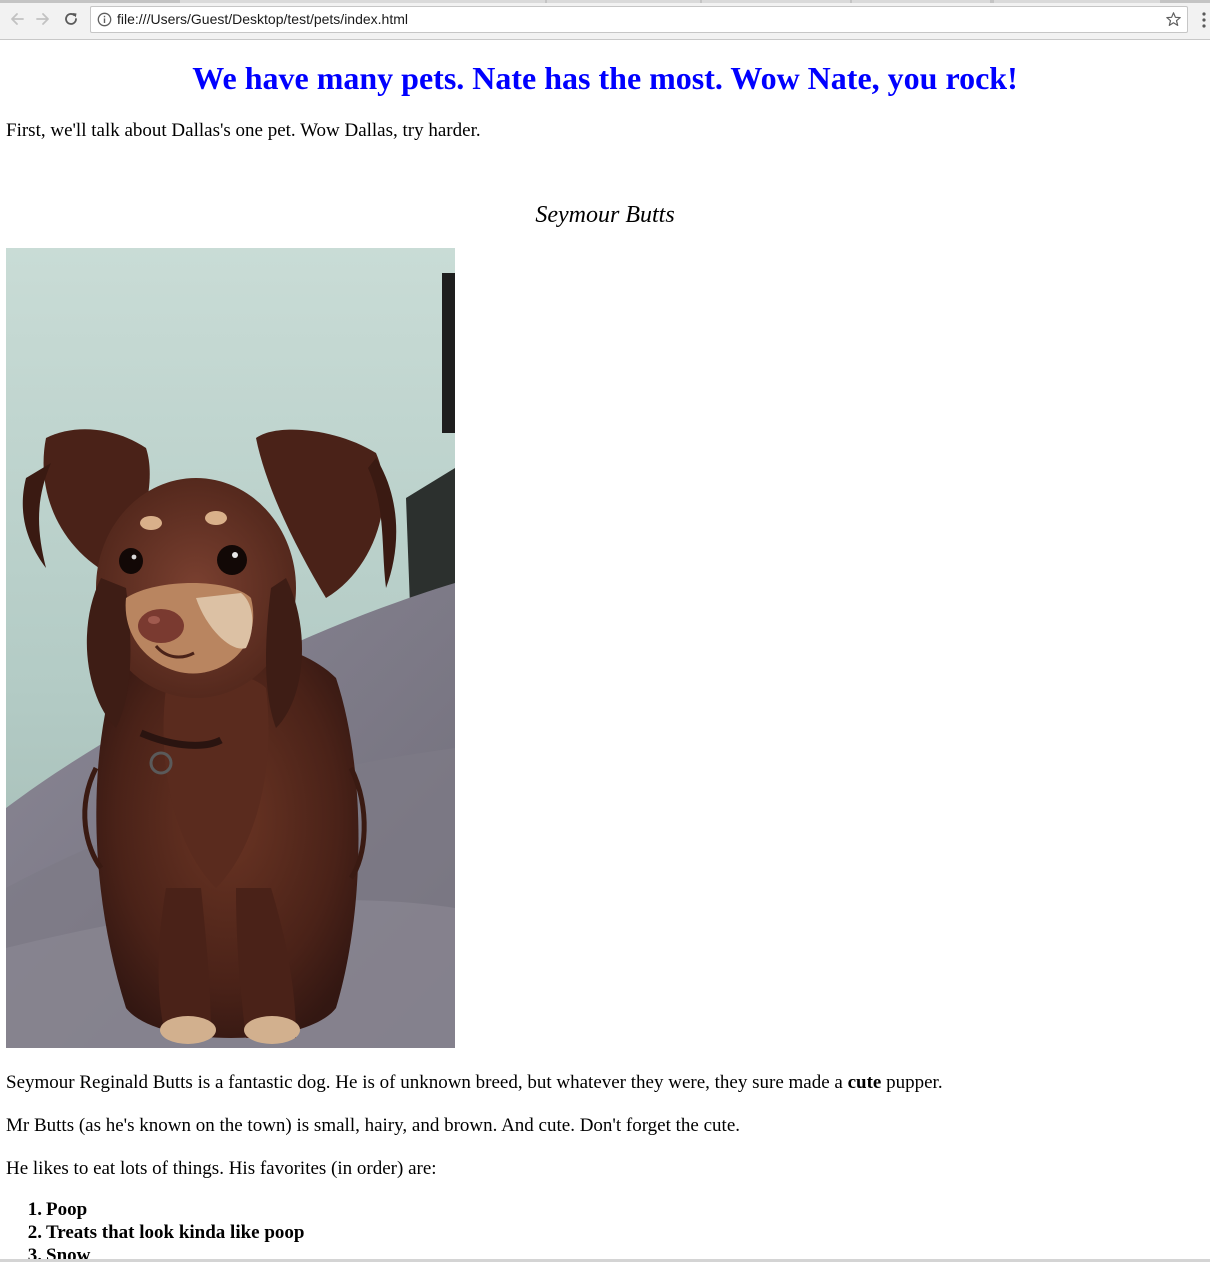  What do you see at coordinates (71, 19) in the screenshot?
I see `reload-icon` at bounding box center [71, 19].